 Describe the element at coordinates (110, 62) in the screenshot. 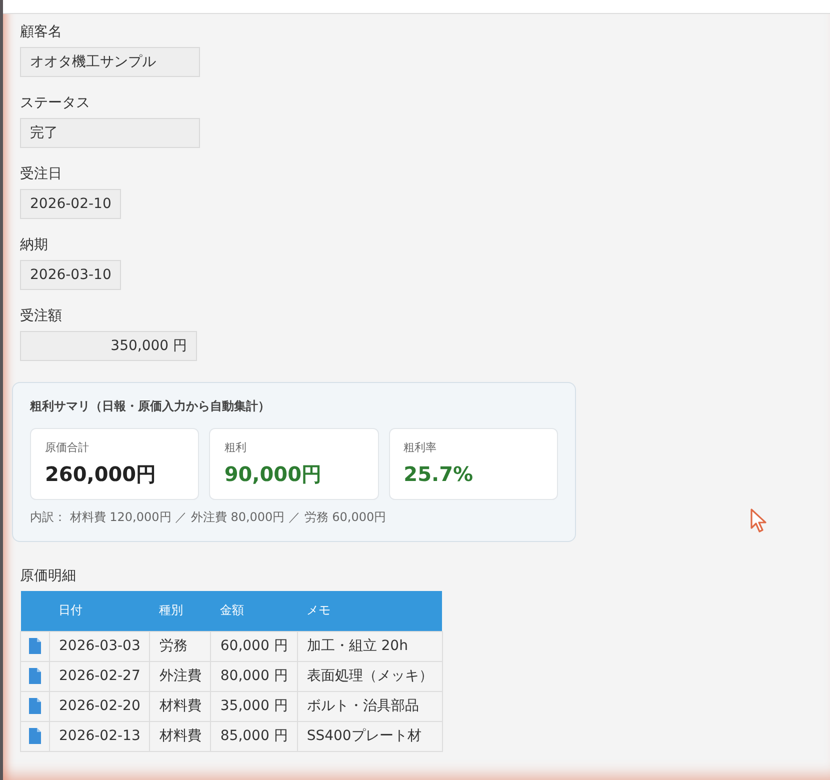

I see `readonly-field: オオタ機工サンプル` at that location.